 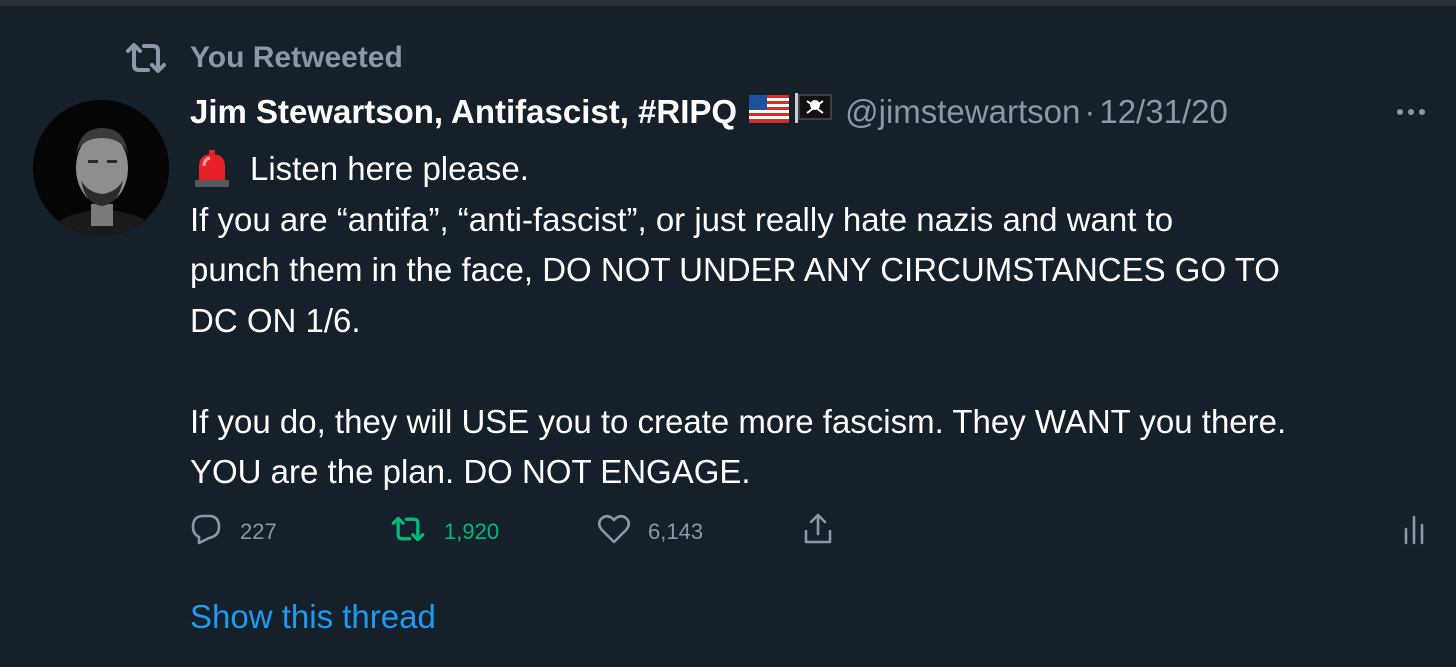 What do you see at coordinates (275, 320) in the screenshot?
I see `tweet-line: DC ON 1/6.` at bounding box center [275, 320].